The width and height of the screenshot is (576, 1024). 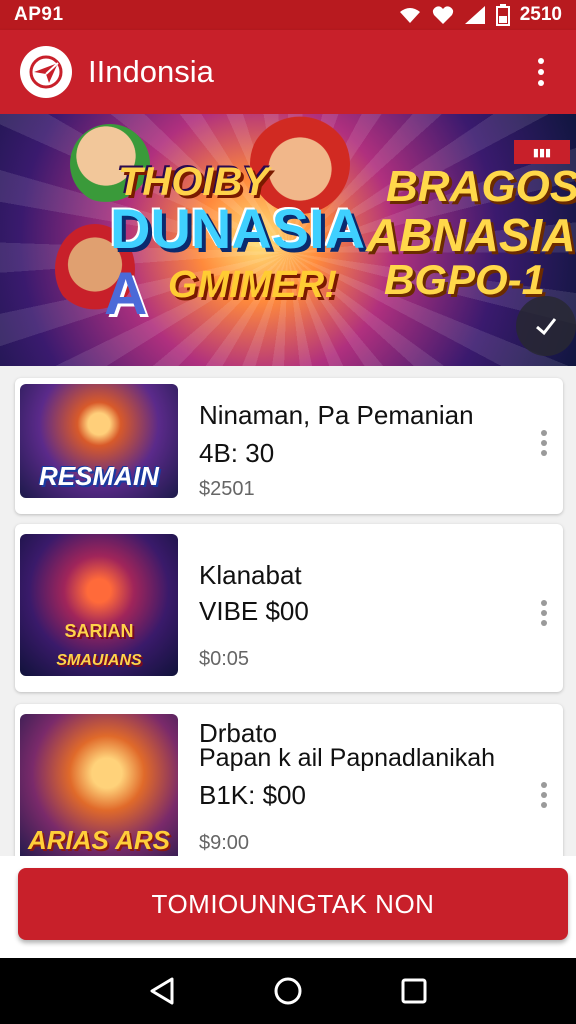 What do you see at coordinates (465, 279) in the screenshot?
I see `banner-right-line3: BGPO-1` at bounding box center [465, 279].